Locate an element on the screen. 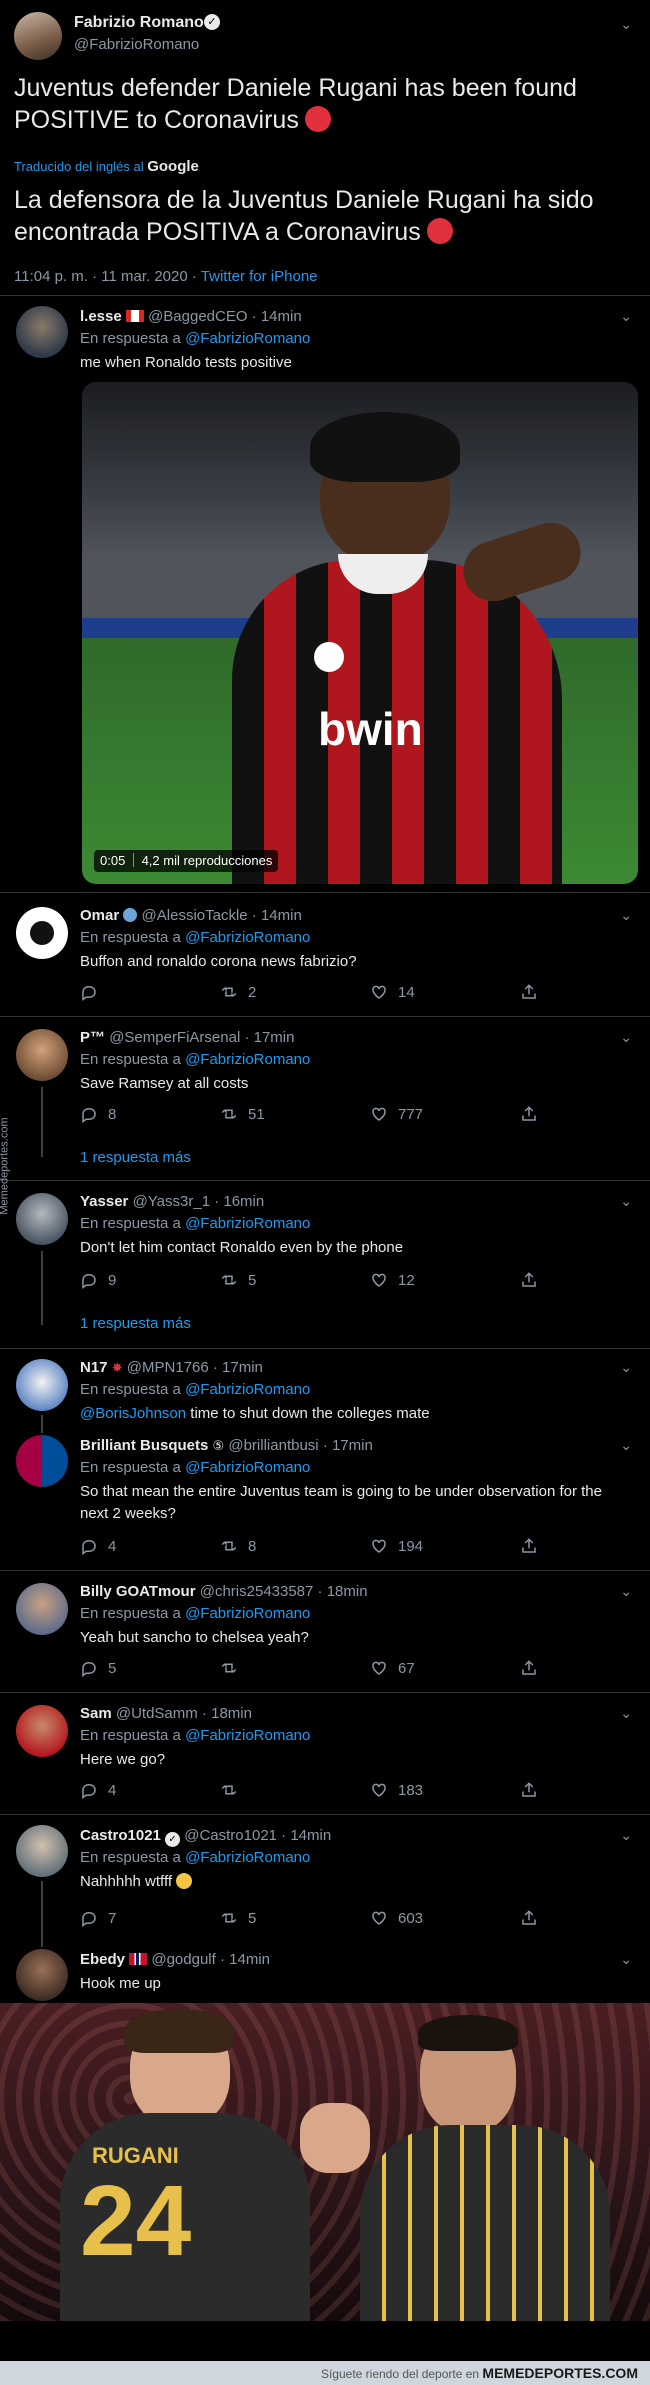 The width and height of the screenshot is (650, 2385). reply-button is located at coordinates (89, 992).